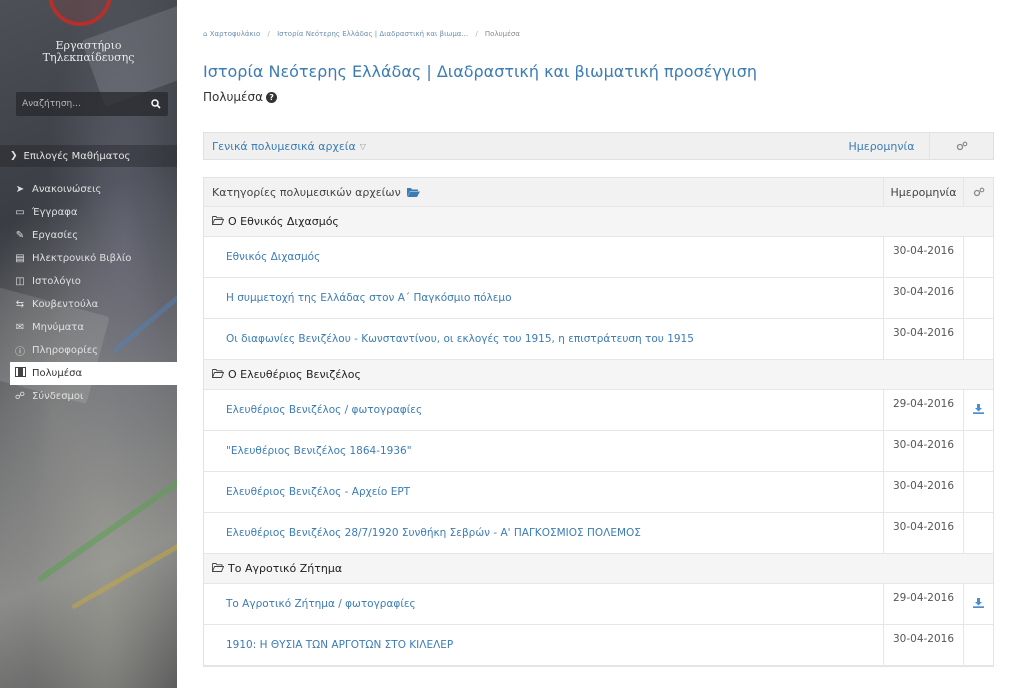  Describe the element at coordinates (14, 156) in the screenshot. I see `chevron-down-icon: ❯` at that location.